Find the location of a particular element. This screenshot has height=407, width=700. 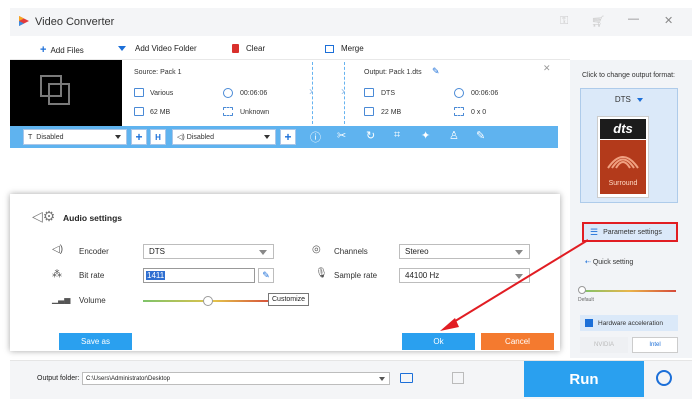

output-resolution: 0 x 0 is located at coordinates (479, 112).